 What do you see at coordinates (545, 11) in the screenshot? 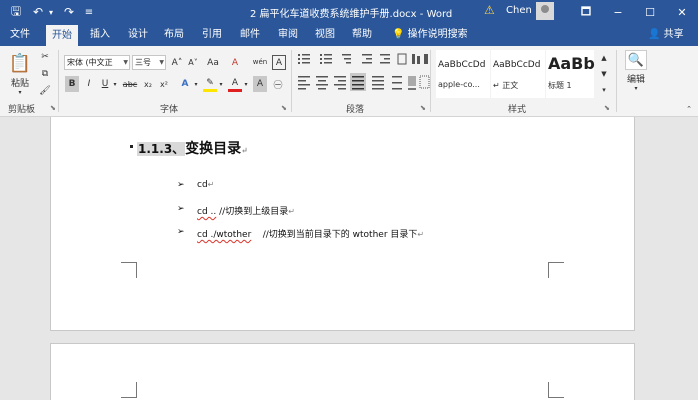
I see `avatar` at bounding box center [545, 11].